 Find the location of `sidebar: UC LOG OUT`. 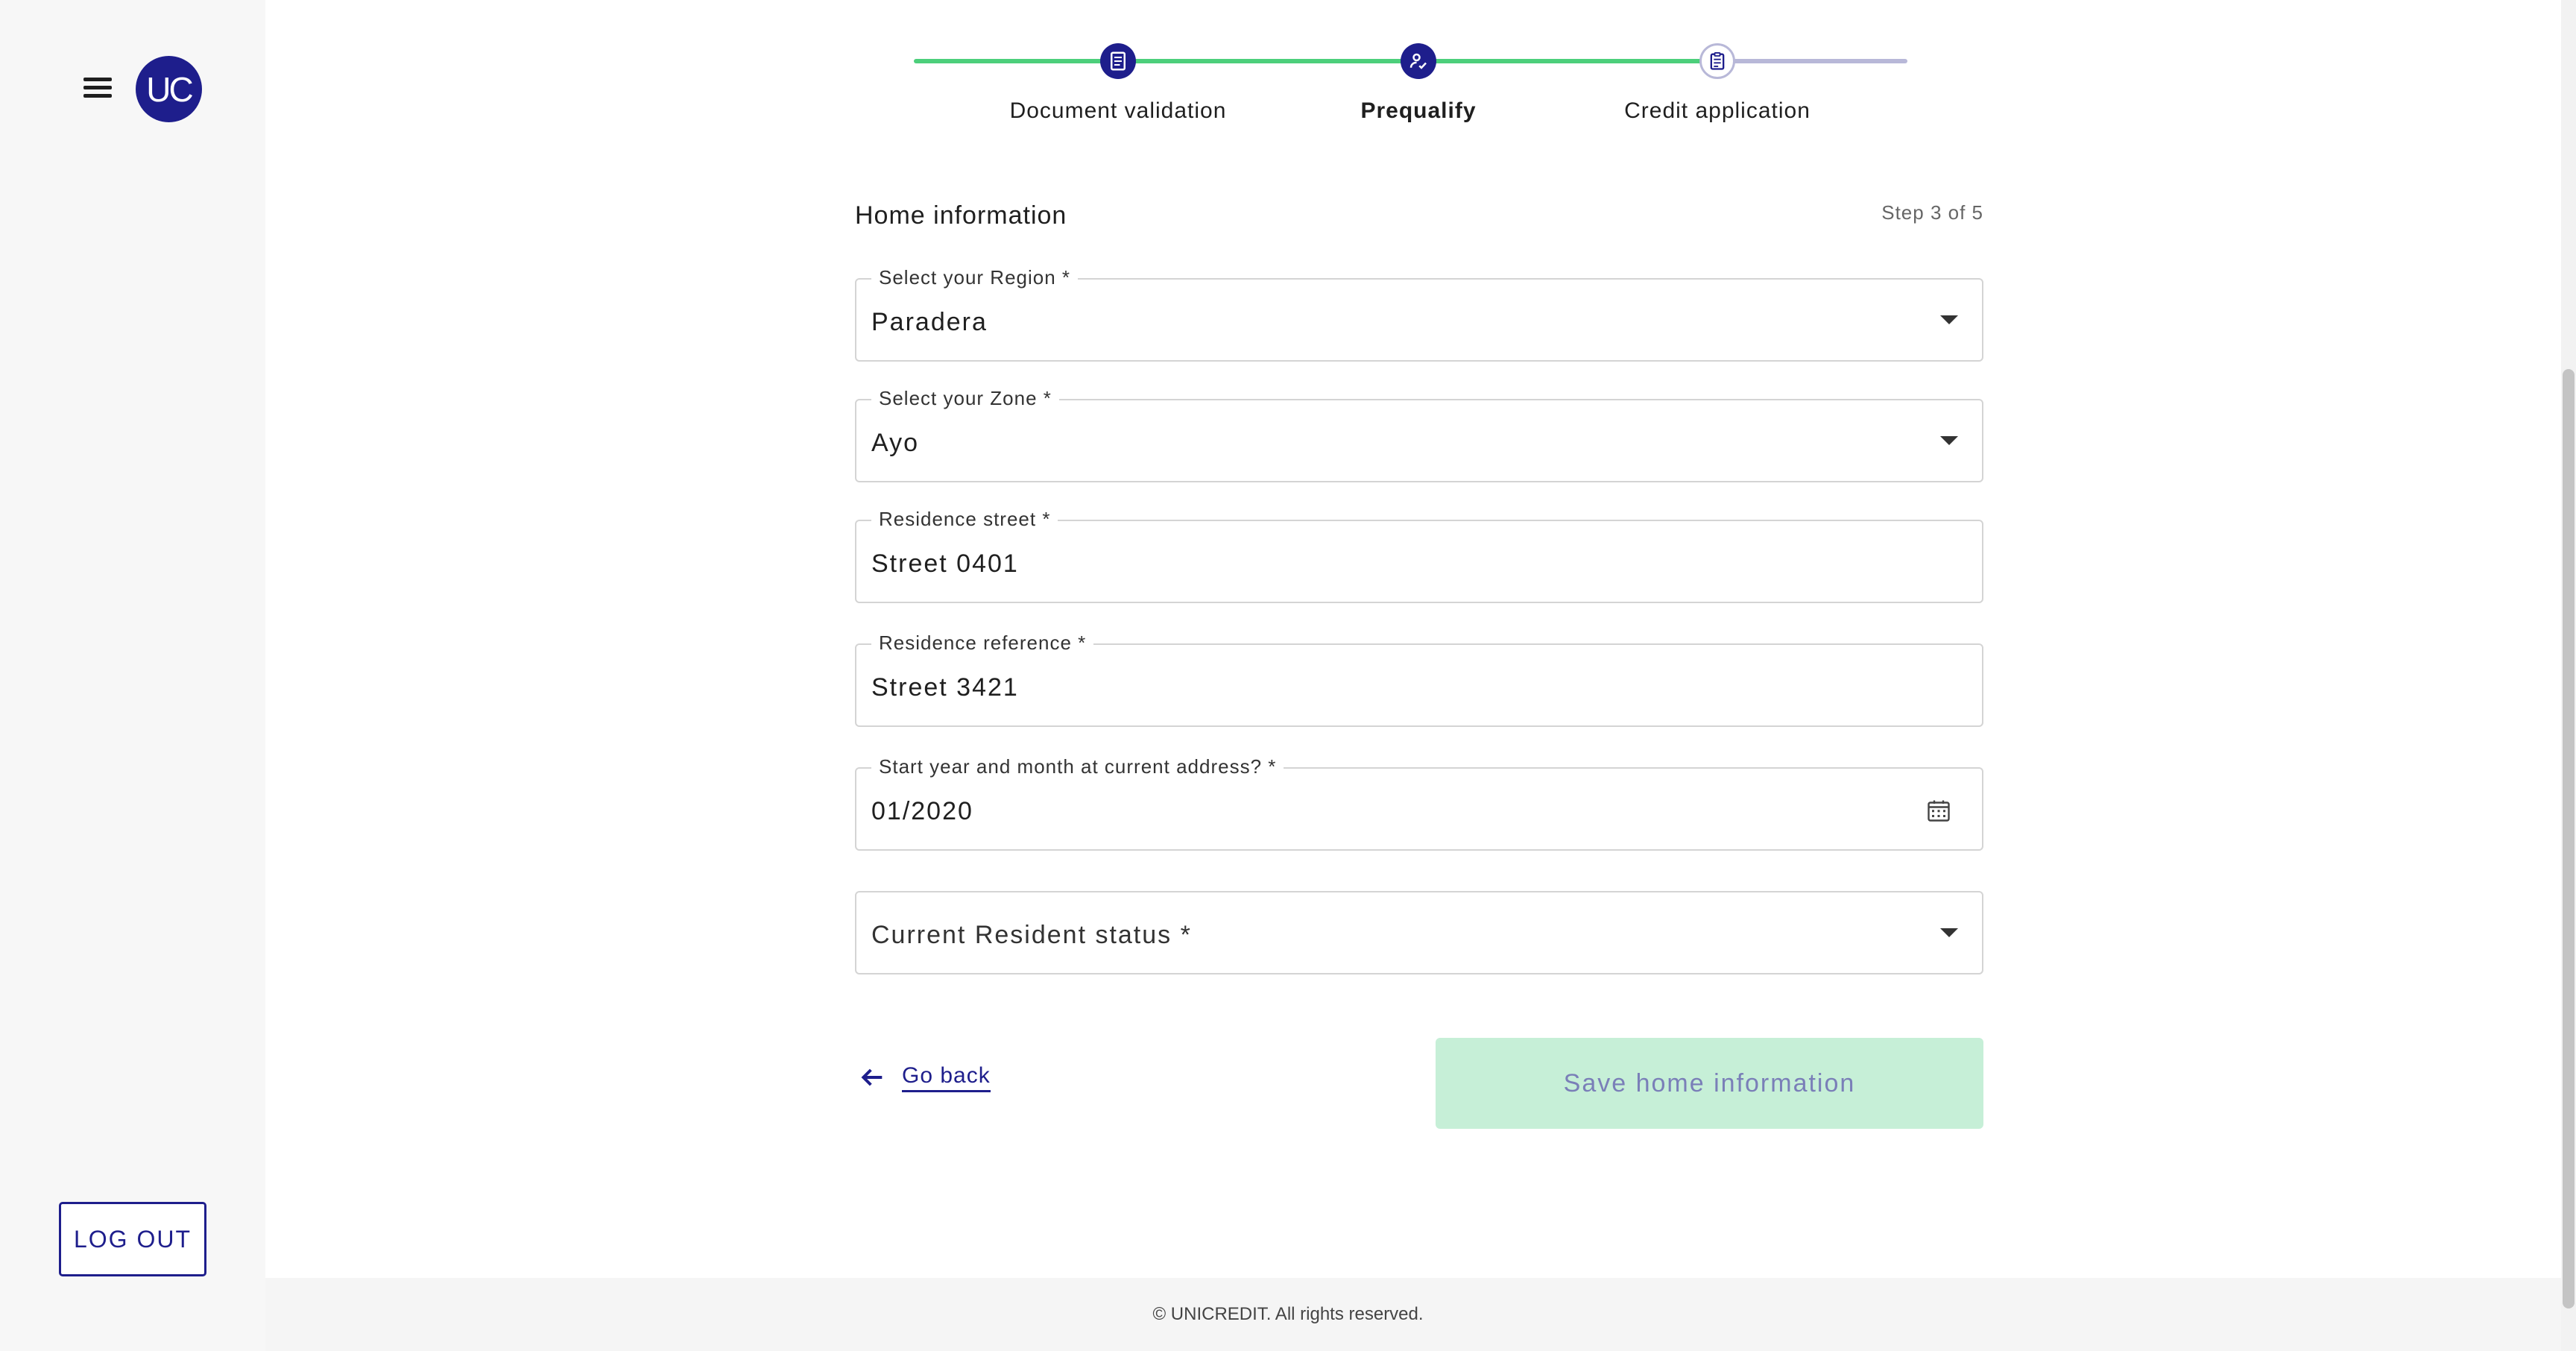

sidebar: UC LOG OUT is located at coordinates (132, 675).